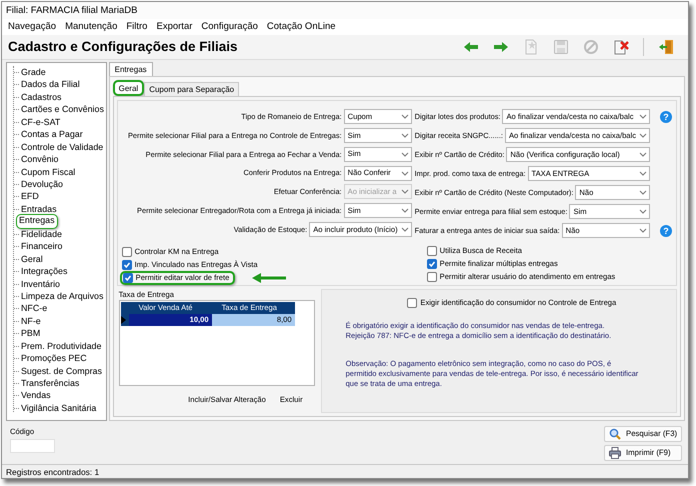  What do you see at coordinates (174, 27) in the screenshot?
I see `menu-item: Exportar` at bounding box center [174, 27].